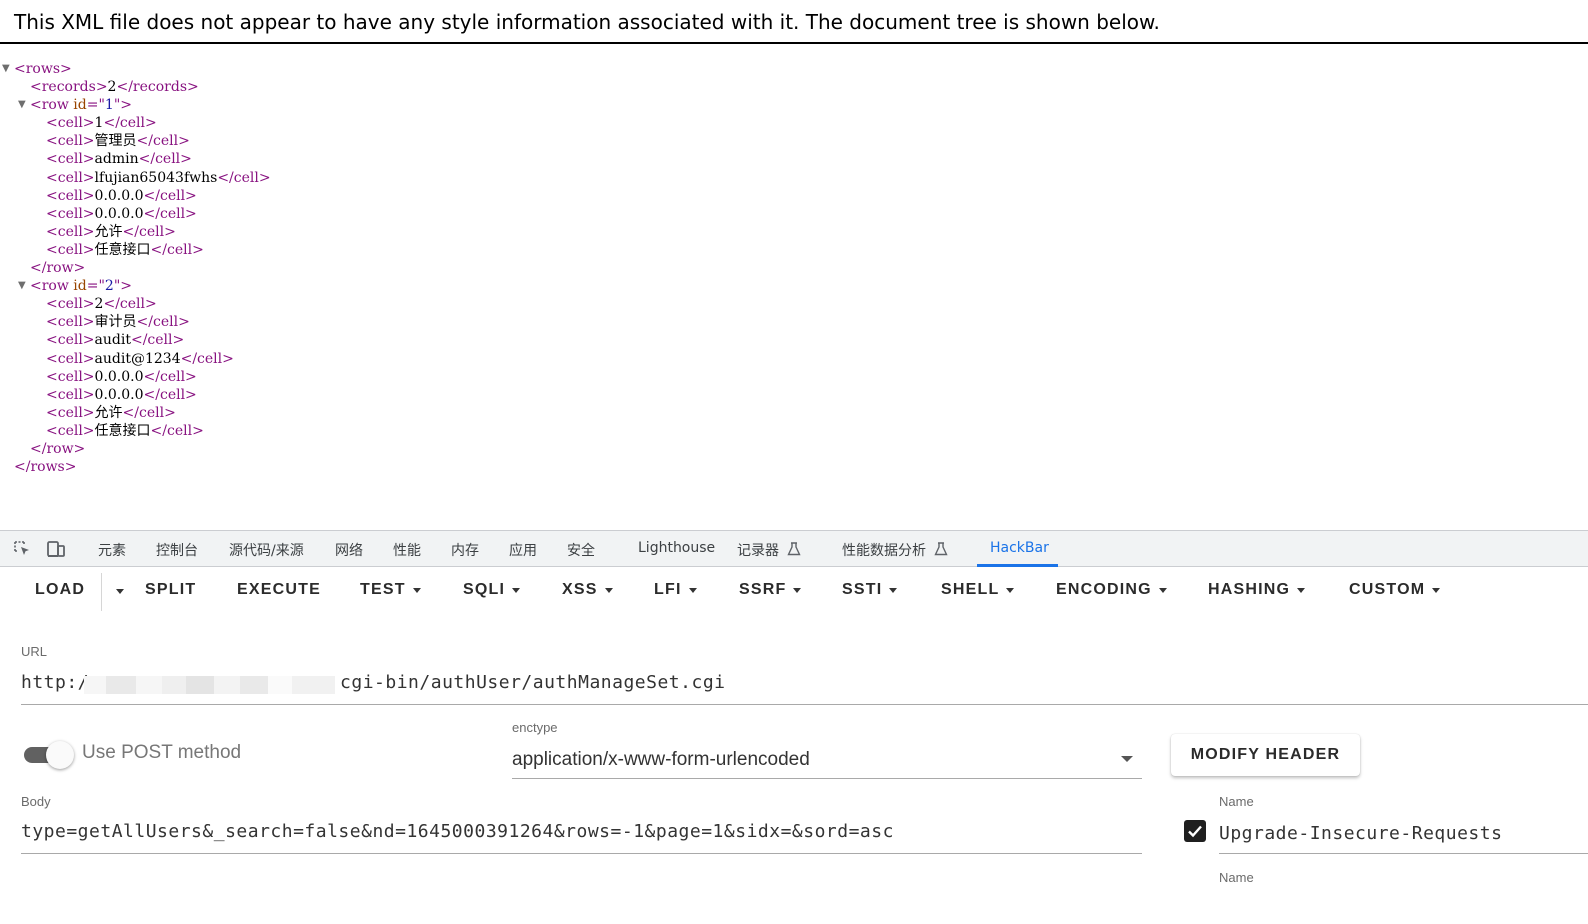  I want to click on custom-menu-button: CUSTOM, so click(1395, 590).